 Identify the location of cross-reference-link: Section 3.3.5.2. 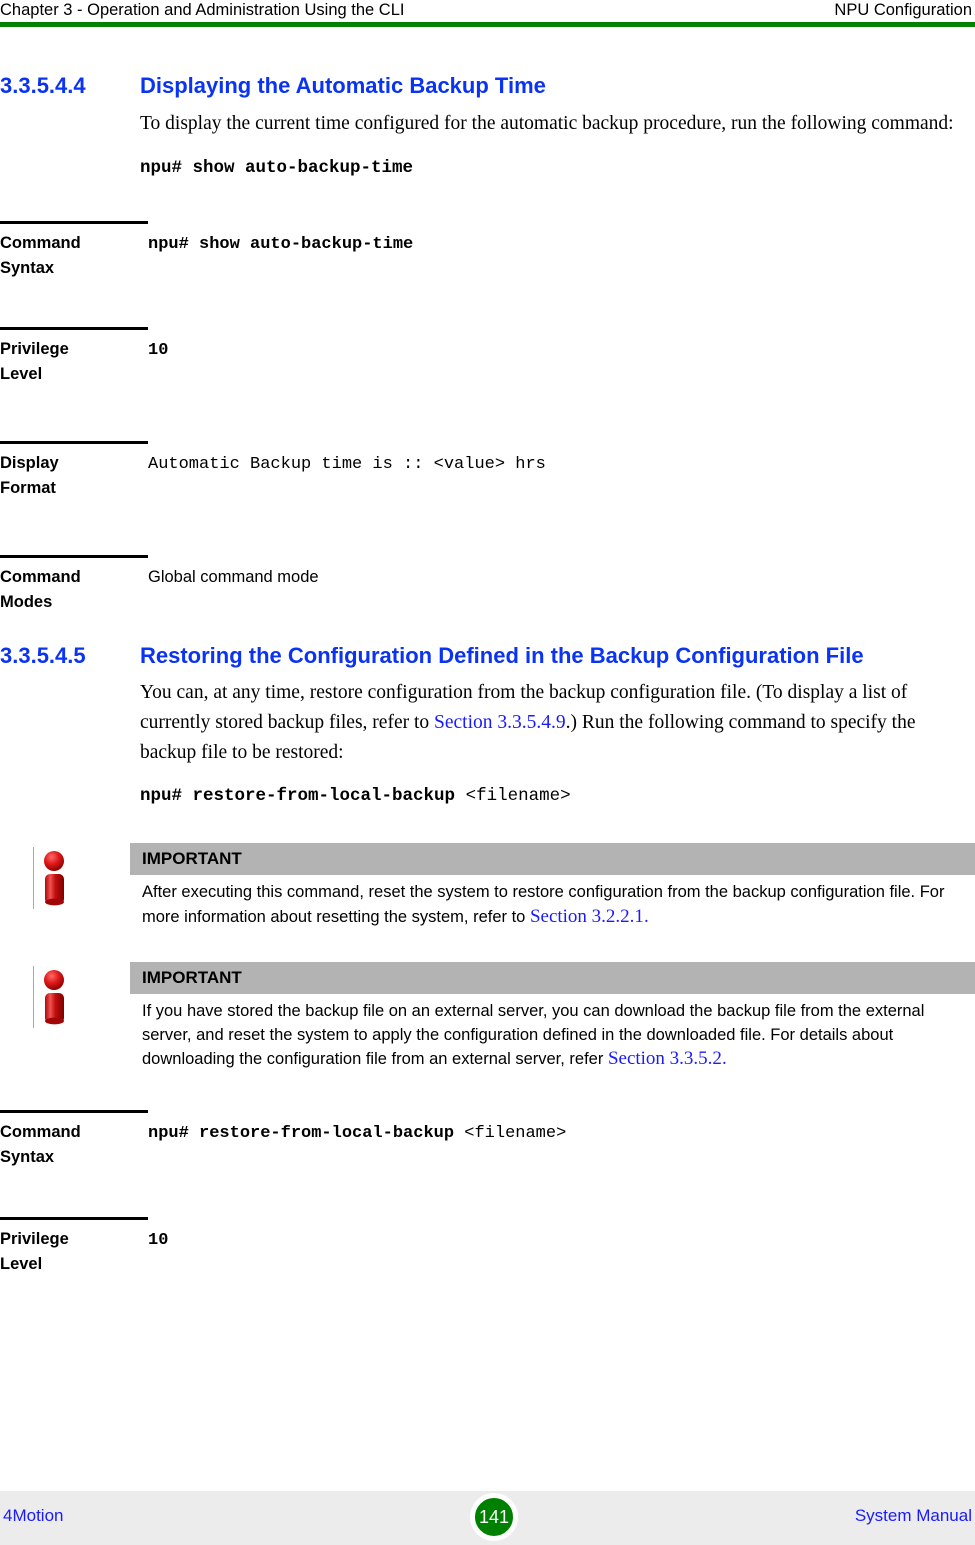
(665, 1058).